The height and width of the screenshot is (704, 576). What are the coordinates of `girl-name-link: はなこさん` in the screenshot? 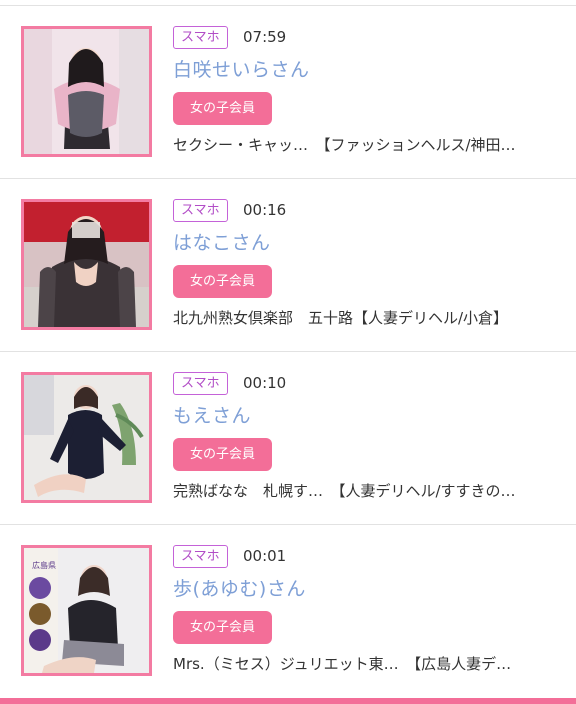 It's located at (222, 243).